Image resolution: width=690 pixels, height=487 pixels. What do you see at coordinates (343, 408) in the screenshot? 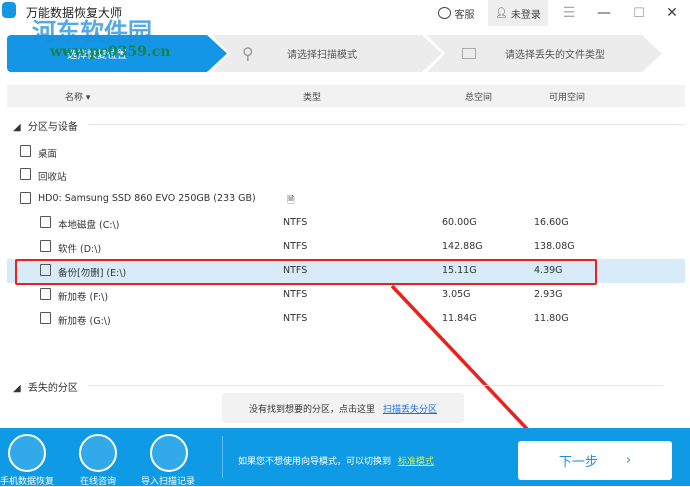
I see `lost-partition-hint: 没有找到想要的分区，点击这里 扫描丢失分区` at bounding box center [343, 408].